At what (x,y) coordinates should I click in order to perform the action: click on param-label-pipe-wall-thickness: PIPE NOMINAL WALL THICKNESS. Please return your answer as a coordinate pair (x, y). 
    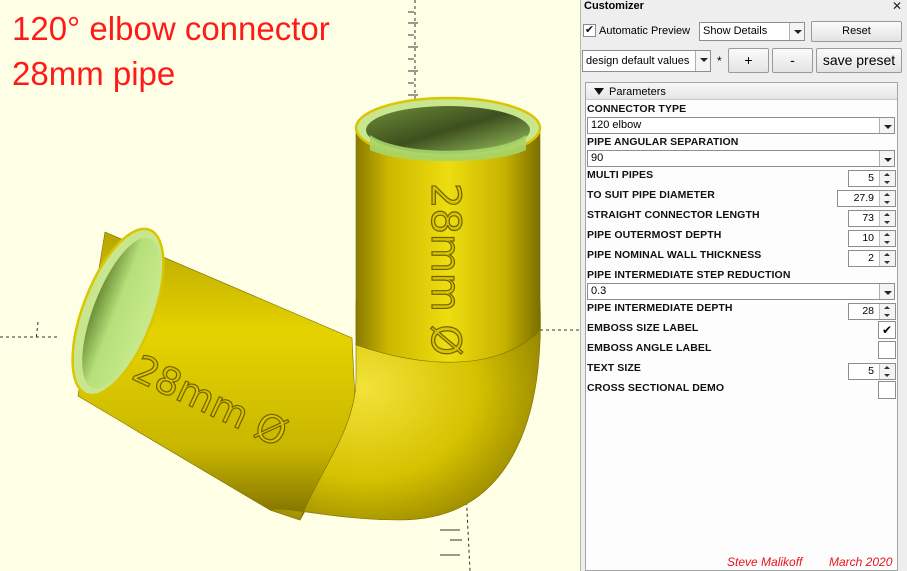
    Looking at the image, I should click on (674, 255).